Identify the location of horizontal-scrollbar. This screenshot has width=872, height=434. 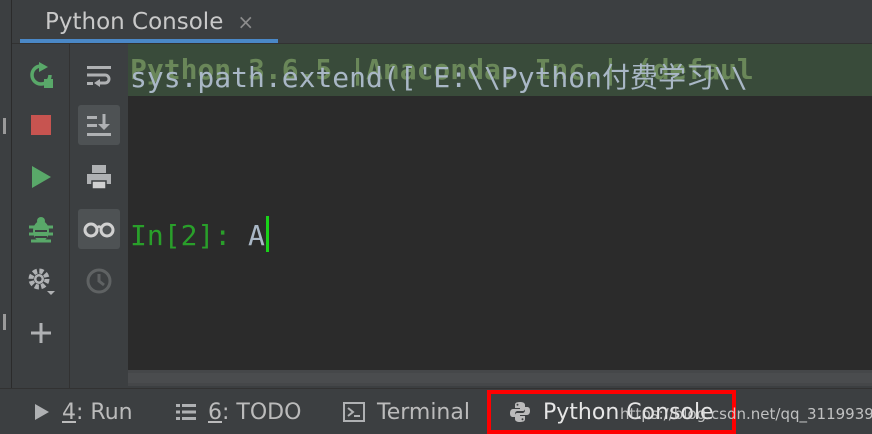
(500, 378).